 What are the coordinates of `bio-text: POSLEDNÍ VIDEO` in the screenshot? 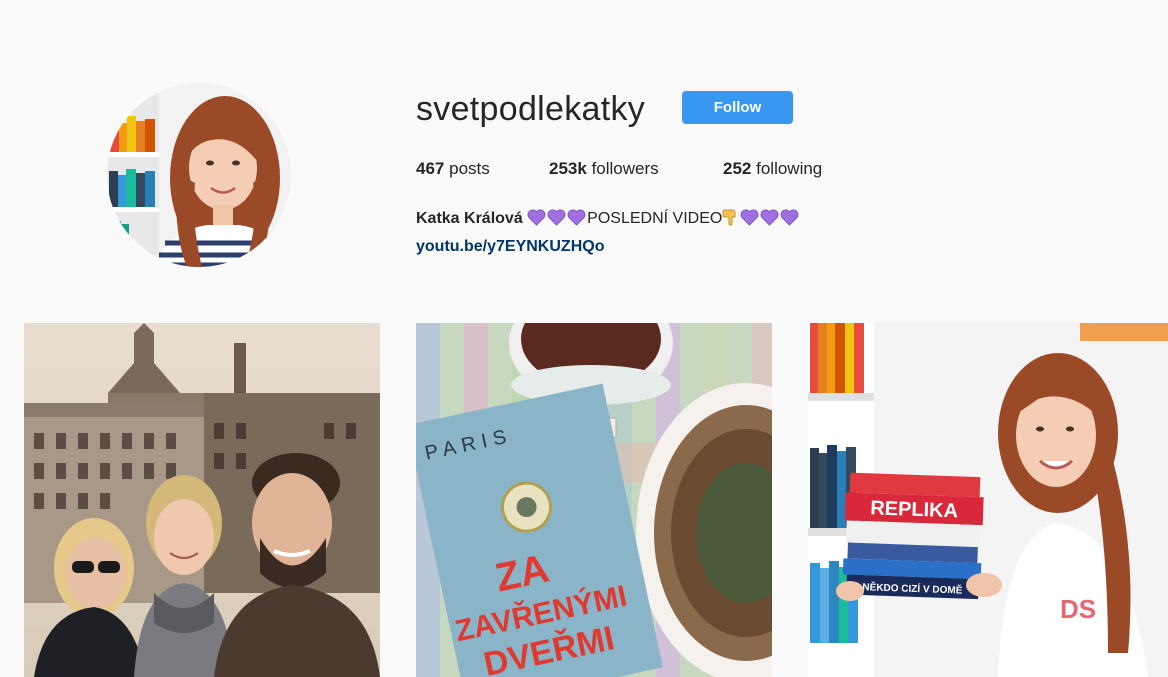 It's located at (655, 218).